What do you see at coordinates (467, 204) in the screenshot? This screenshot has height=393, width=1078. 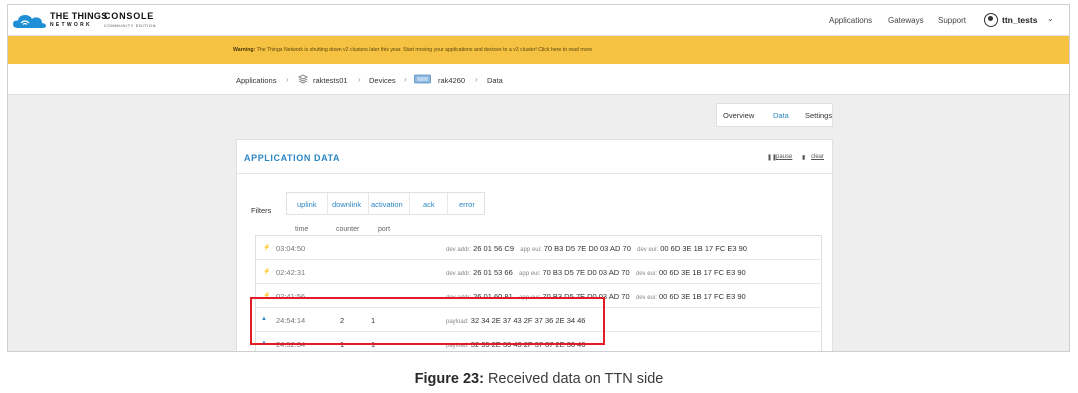 I see `filter-error: error` at bounding box center [467, 204].